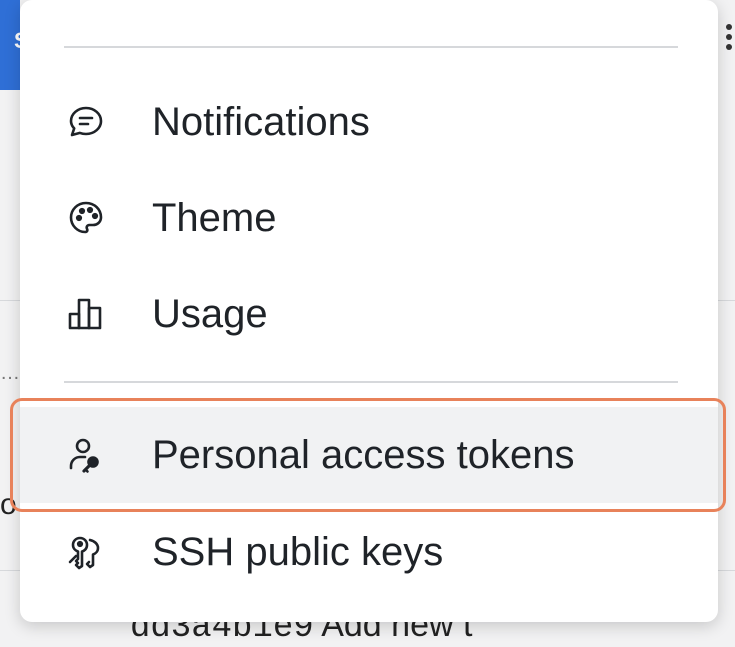 This screenshot has width=735, height=647. What do you see at coordinates (261, 121) in the screenshot?
I see `menu-item-label: Notifications` at bounding box center [261, 121].